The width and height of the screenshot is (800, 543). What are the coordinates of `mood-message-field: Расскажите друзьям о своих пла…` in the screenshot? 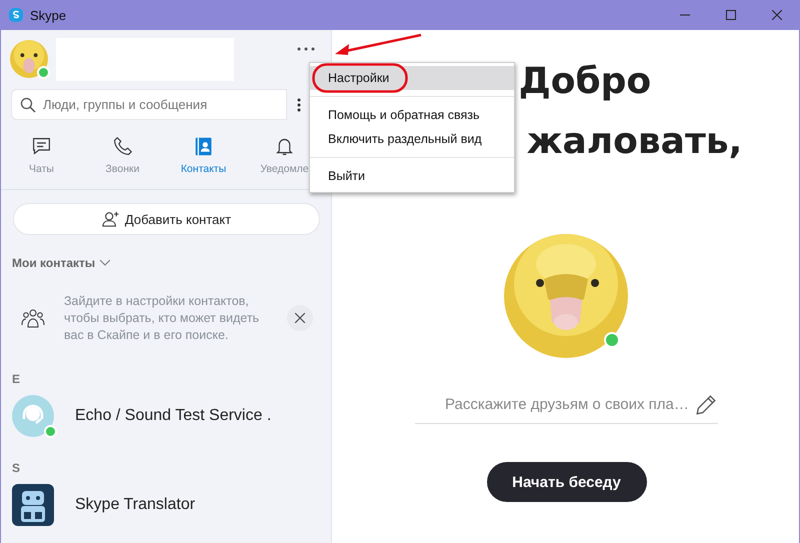 It's located at (567, 404).